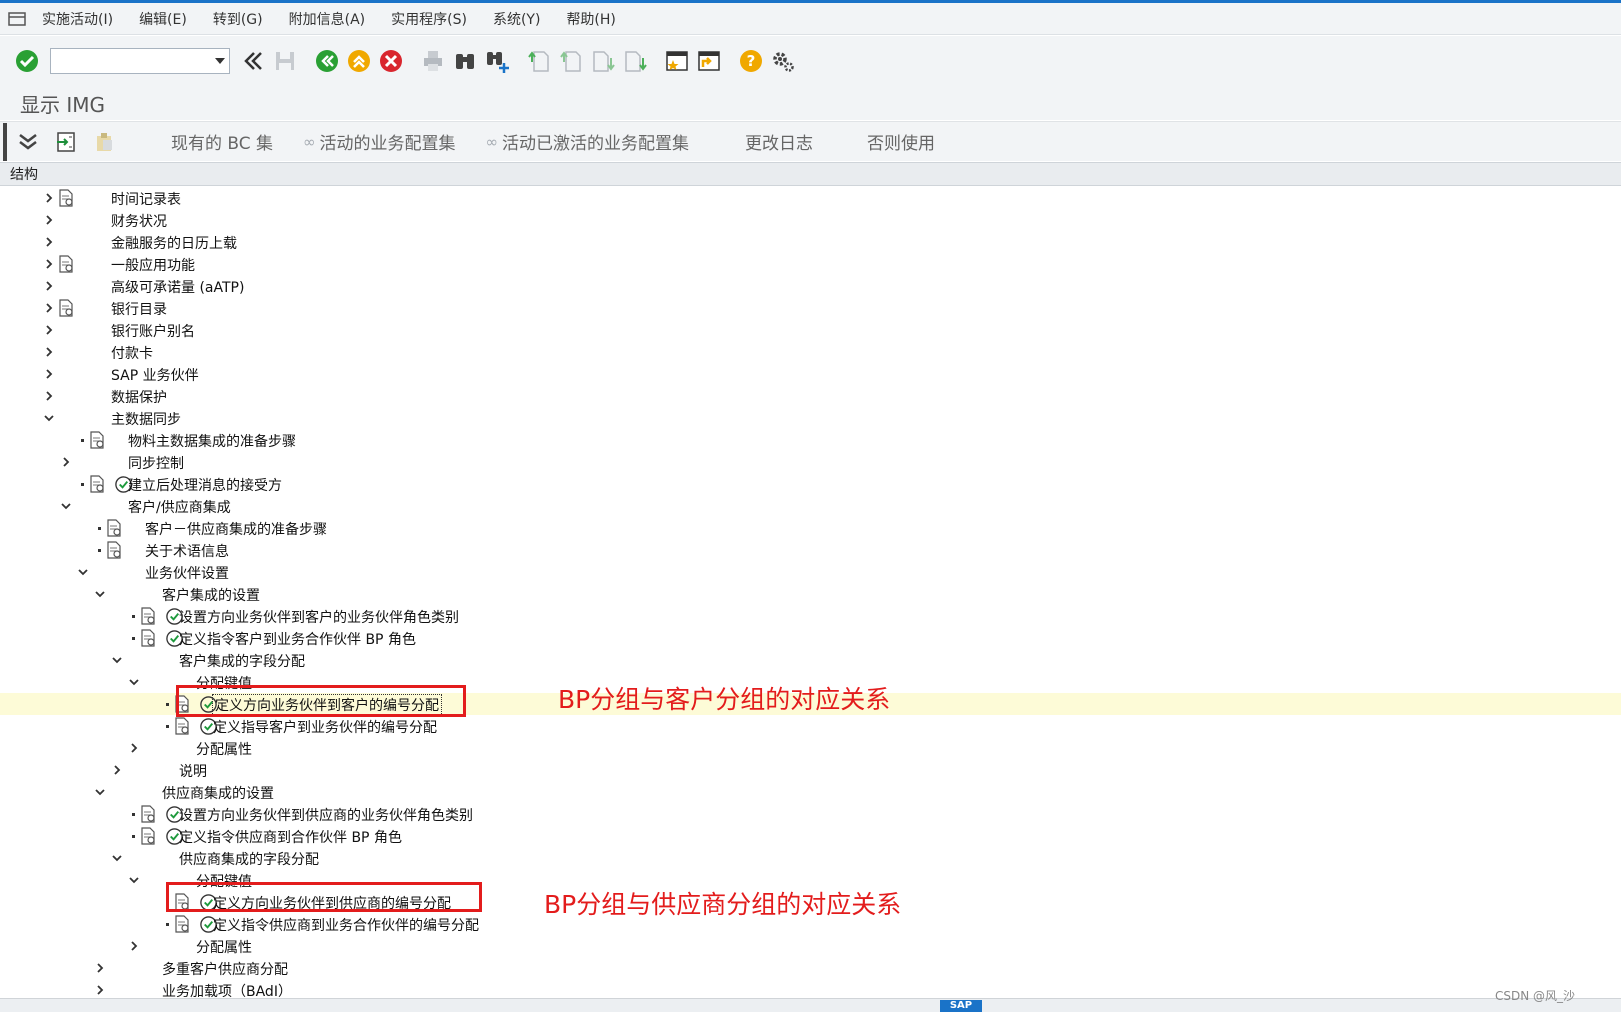 The height and width of the screenshot is (1012, 1621). What do you see at coordinates (810, 440) in the screenshot?
I see `tree-node: 物料主数据集成的准备步骤` at bounding box center [810, 440].